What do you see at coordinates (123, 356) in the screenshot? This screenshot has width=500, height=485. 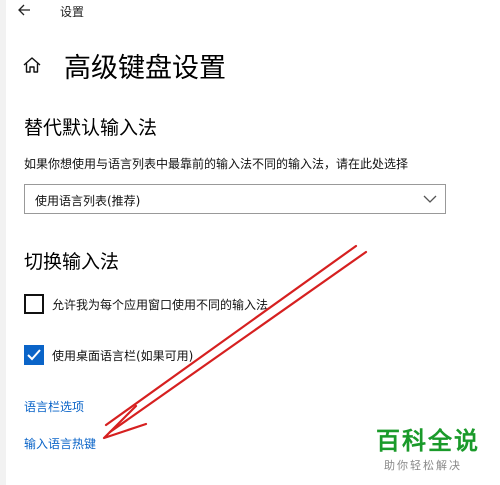 I see `desktop-language-bar-label: 使用桌面语言栏(如果可用)` at bounding box center [123, 356].